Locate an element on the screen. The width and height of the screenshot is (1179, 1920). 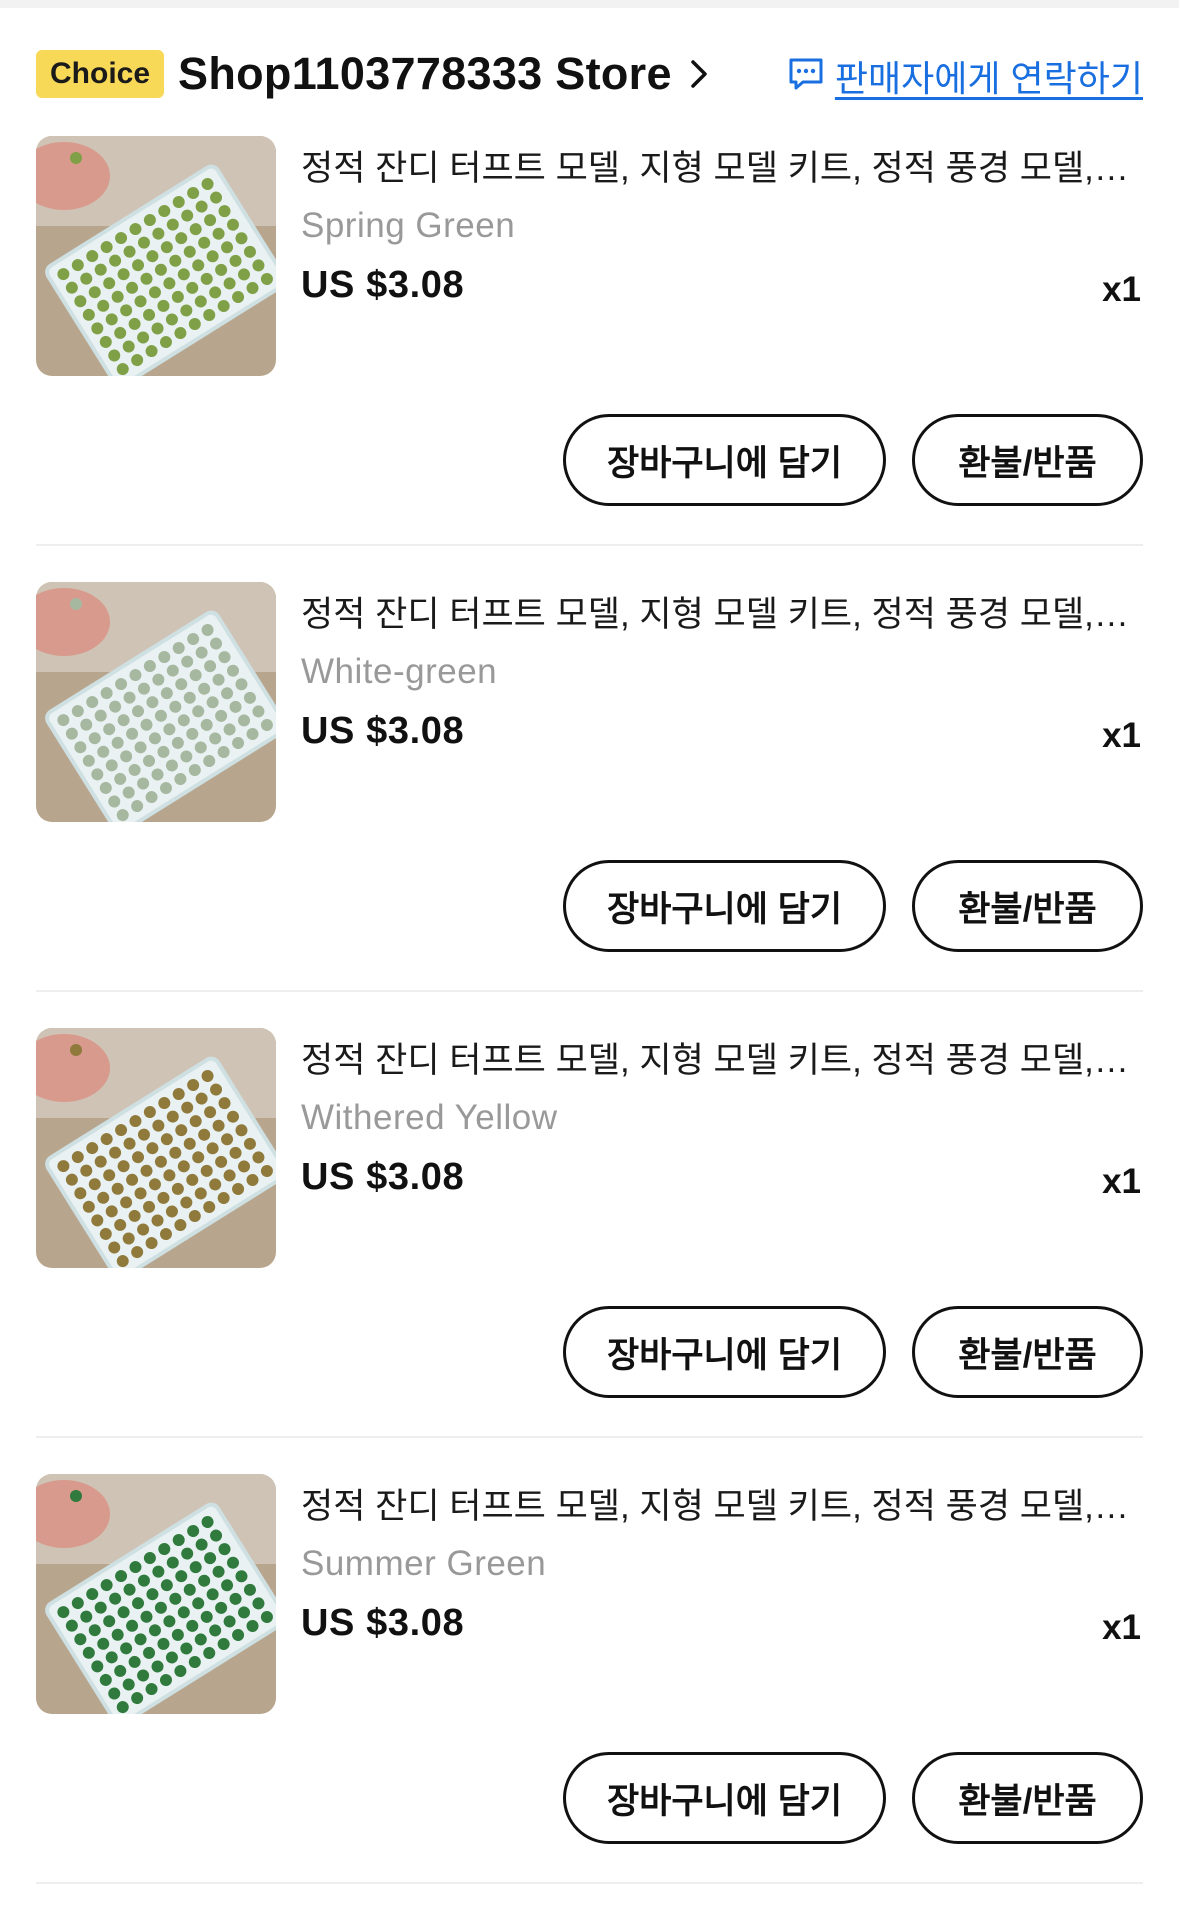
top-divider is located at coordinates (589, 4).